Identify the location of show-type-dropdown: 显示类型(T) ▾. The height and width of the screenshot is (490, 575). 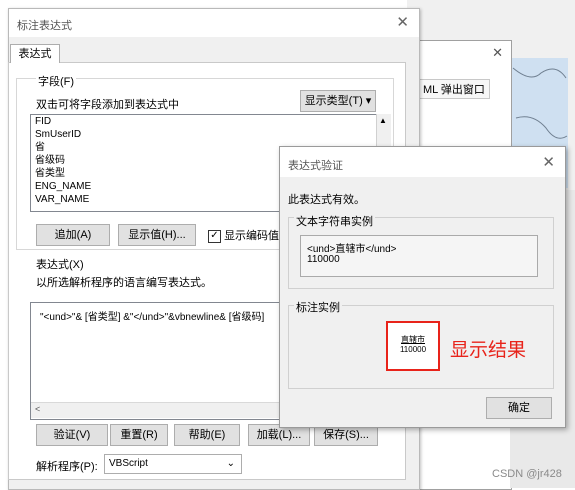
(338, 101).